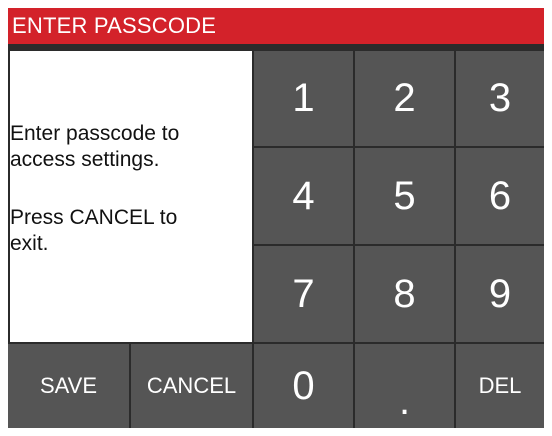  What do you see at coordinates (500, 294) in the screenshot?
I see `key-9: 9` at bounding box center [500, 294].